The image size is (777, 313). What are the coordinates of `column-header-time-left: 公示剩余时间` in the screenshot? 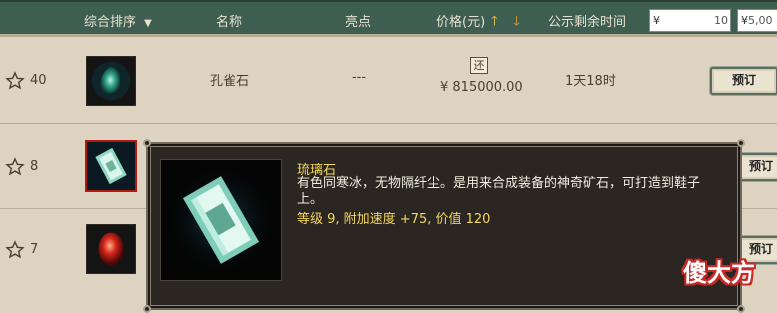 It's located at (587, 22).